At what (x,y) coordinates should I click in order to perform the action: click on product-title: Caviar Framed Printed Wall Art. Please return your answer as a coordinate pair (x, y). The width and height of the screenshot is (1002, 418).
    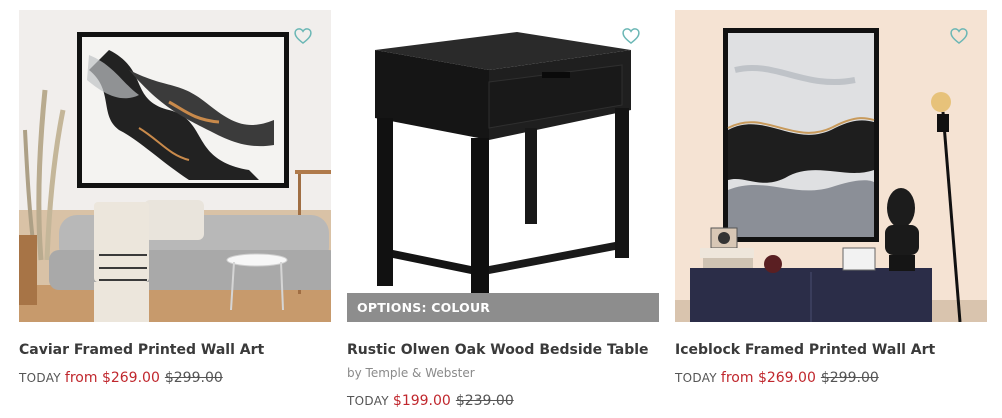
    Looking at the image, I should click on (141, 350).